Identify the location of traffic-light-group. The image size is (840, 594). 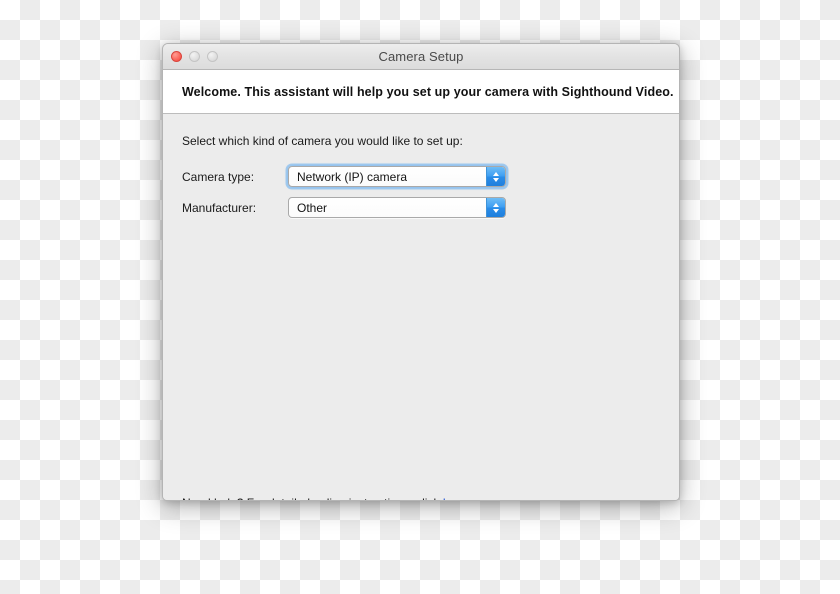
(194, 56).